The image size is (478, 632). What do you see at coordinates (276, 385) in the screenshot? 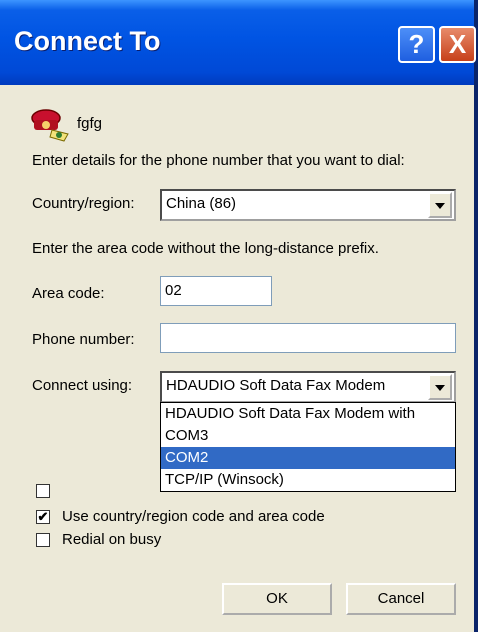
I see `connect-using-value: HDAUDIO Soft Data Fax Modem` at bounding box center [276, 385].